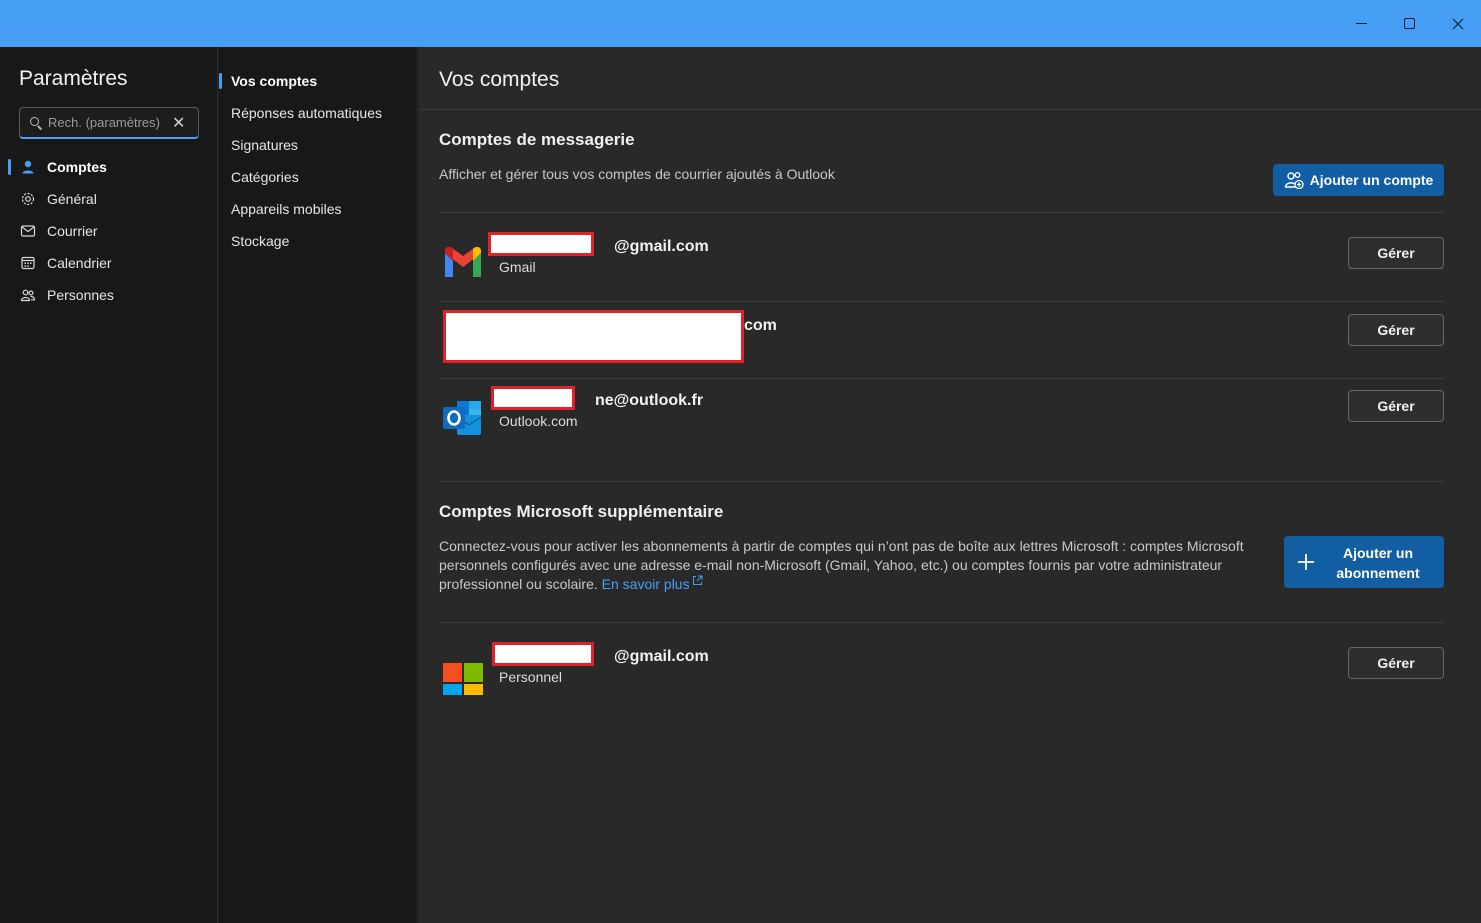  Describe the element at coordinates (109, 485) in the screenshot. I see `settings-sidebar: Paramètres ✕ Comptes Général Courrier` at that location.